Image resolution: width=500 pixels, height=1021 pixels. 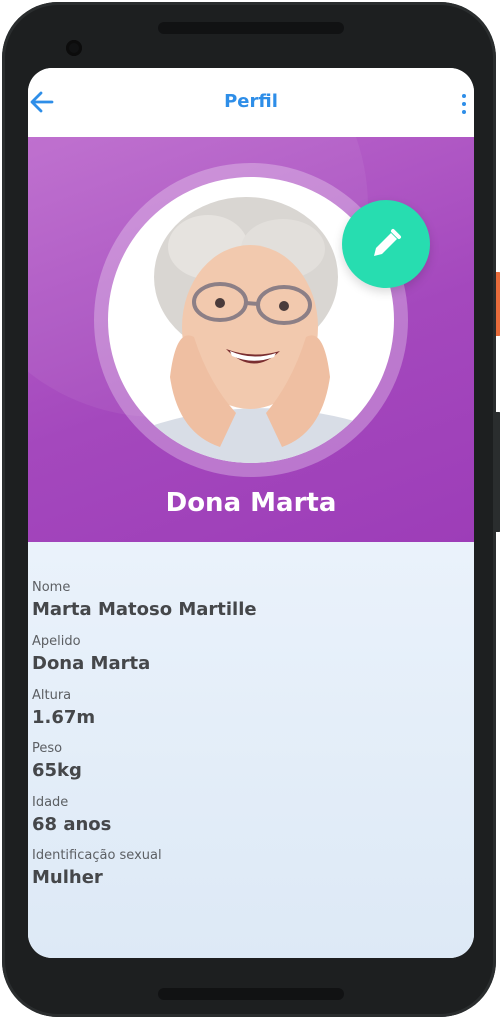 What do you see at coordinates (251, 994) in the screenshot?
I see `bottom-speaker` at bounding box center [251, 994].